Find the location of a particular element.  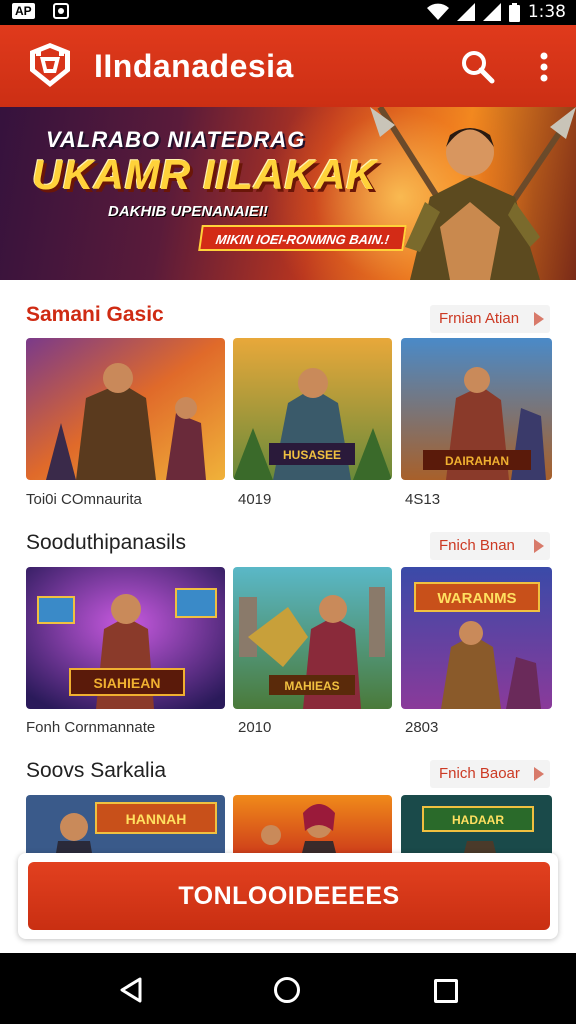

see-all-button: Fnich Bnan is located at coordinates (490, 546).